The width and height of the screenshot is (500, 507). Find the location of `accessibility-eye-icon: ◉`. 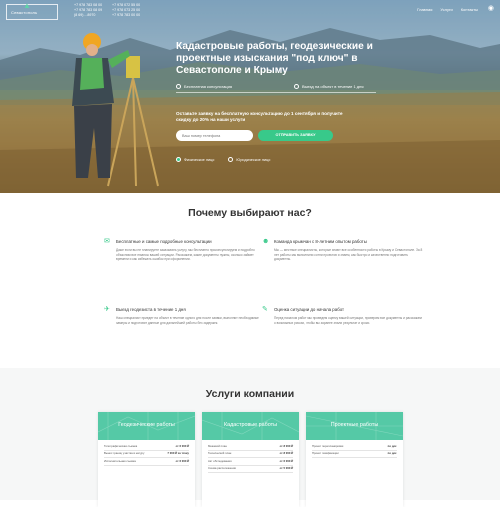

accessibility-eye-icon: ◉ is located at coordinates (491, 8).